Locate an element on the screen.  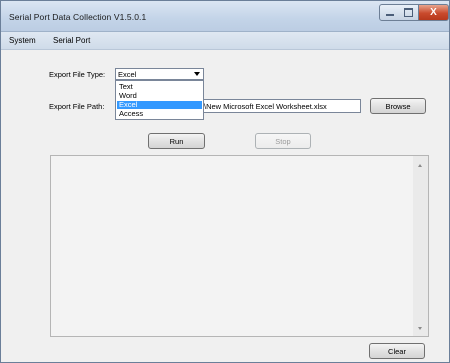
menu-bar: System Serial Port is located at coordinates (225, 41).